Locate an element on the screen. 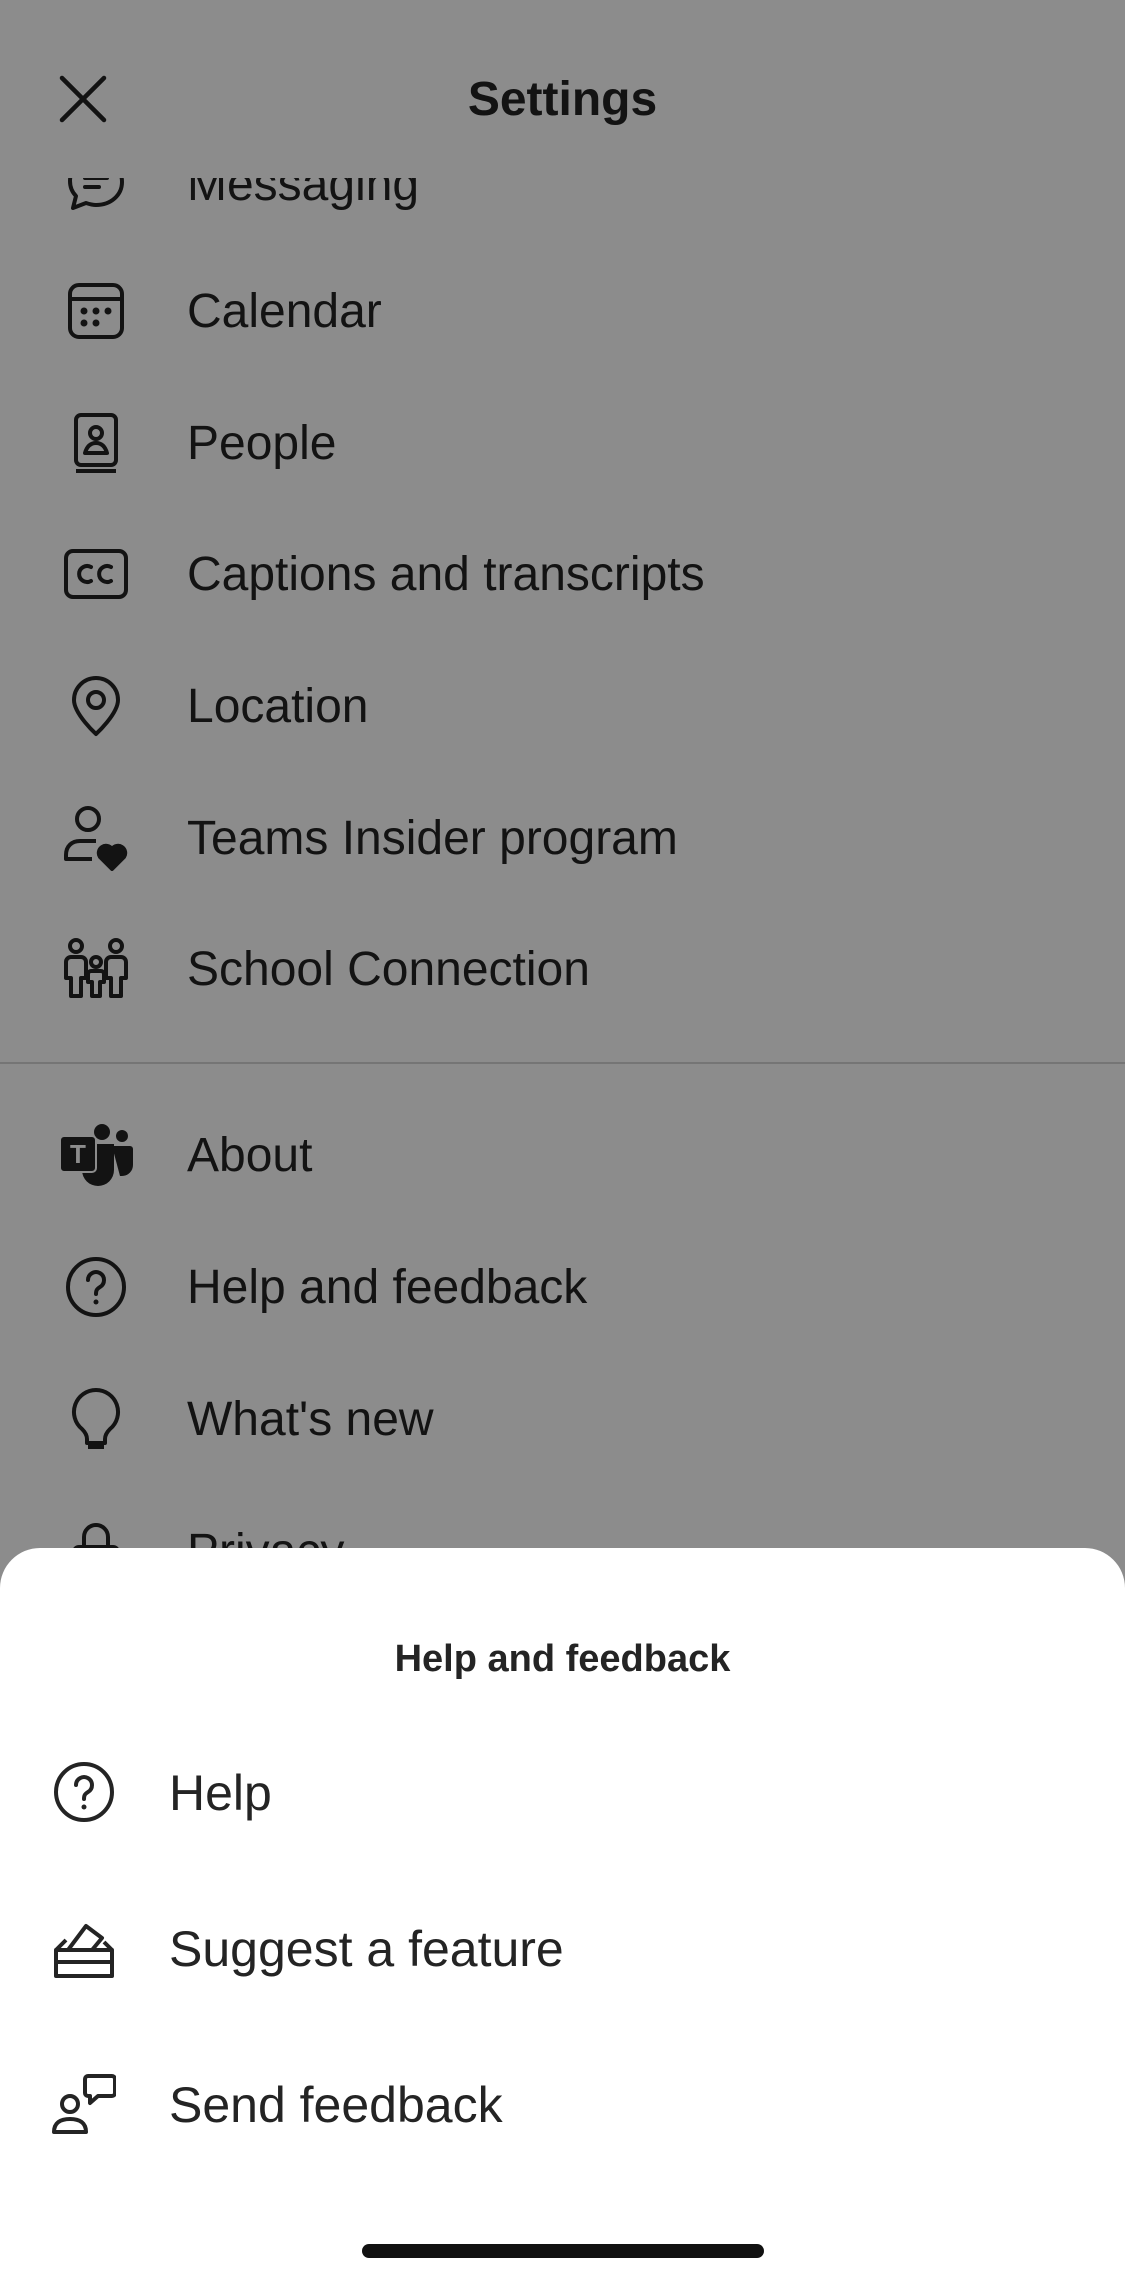  send-feedback-option: Send feedback is located at coordinates (562, 2108).